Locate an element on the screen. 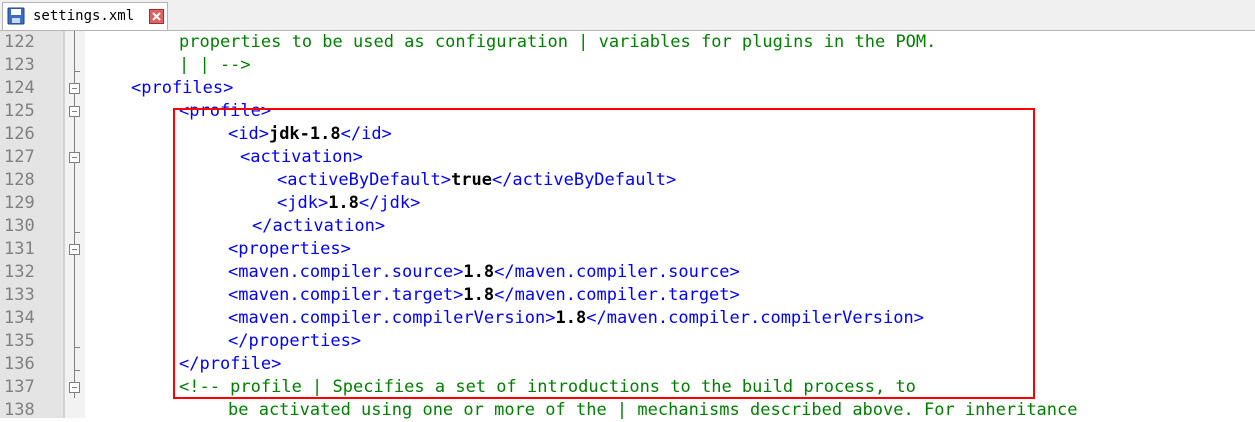 The image size is (1255, 422). code-line: 130 </activation> is located at coordinates (627, 226).